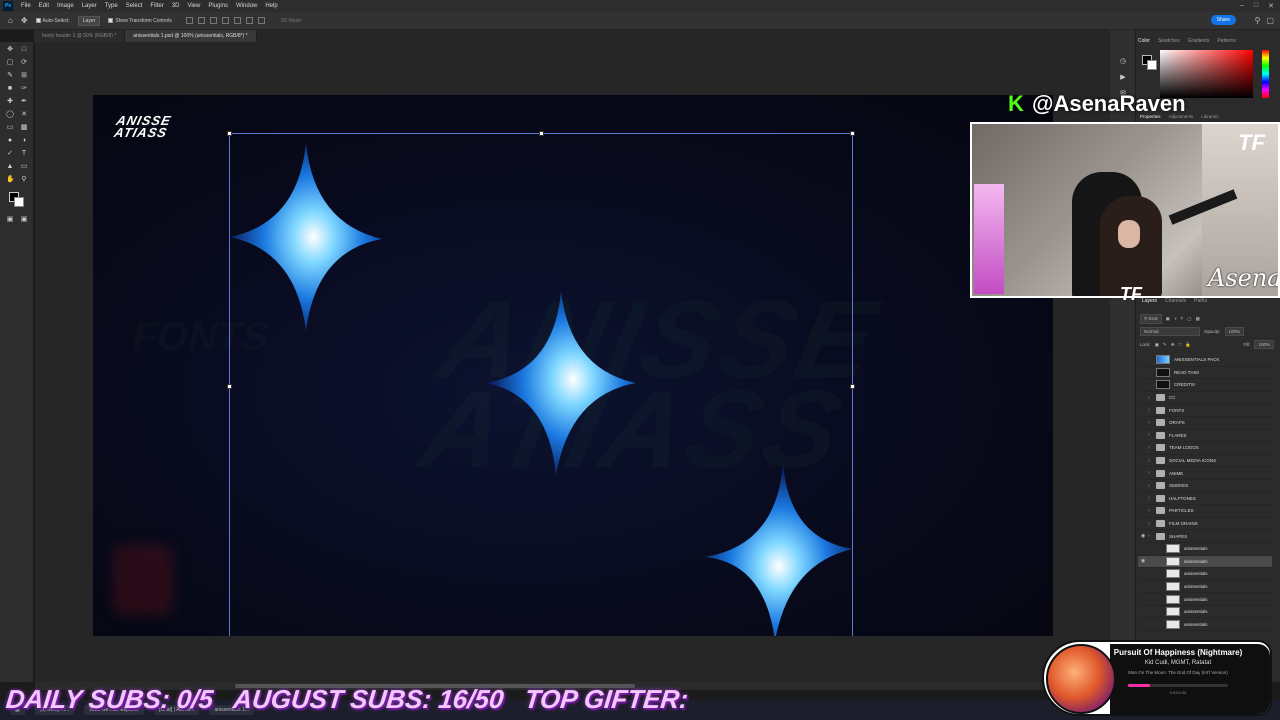  What do you see at coordinates (89, 20) in the screenshot?
I see `auto-select-target: Layer` at bounding box center [89, 20].